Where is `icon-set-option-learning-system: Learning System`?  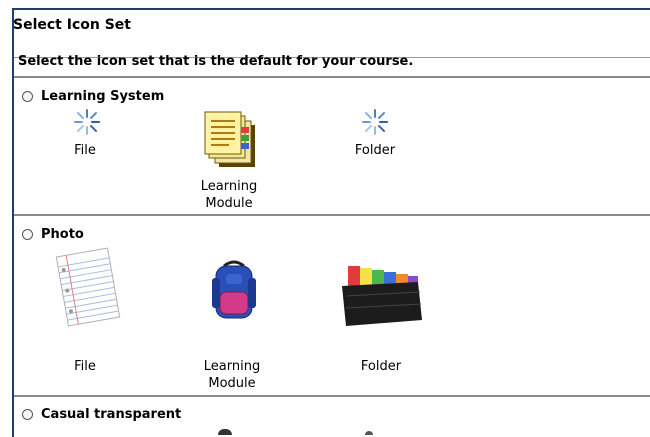
icon-set-option-learning-system: Learning System is located at coordinates (93, 96).